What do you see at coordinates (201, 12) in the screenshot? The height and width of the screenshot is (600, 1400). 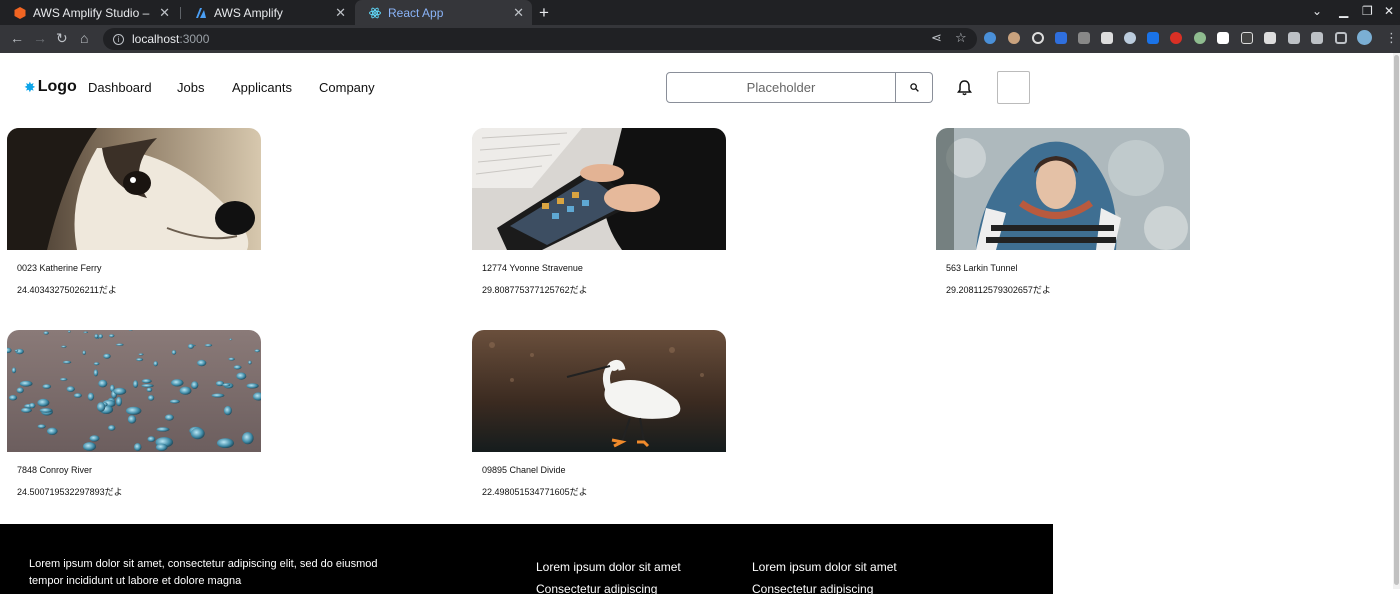 I see `amplify-icon` at bounding box center [201, 12].